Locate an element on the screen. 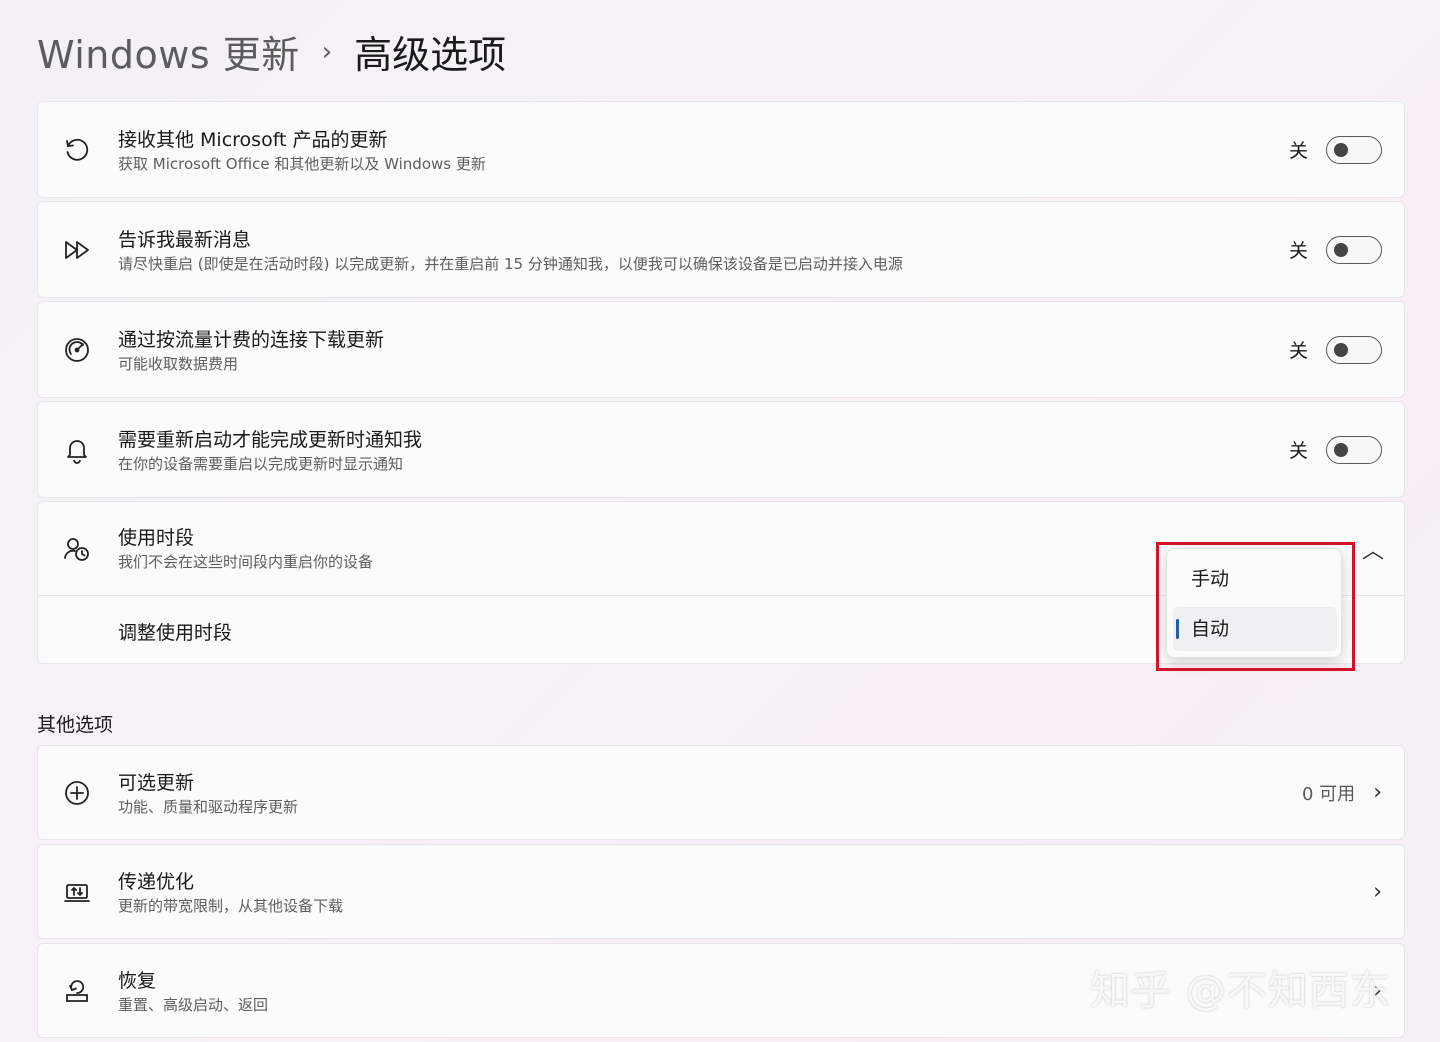 This screenshot has height=1042, width=1440. setting-title: 通过按流量计费的连接下载更新 is located at coordinates (251, 340).